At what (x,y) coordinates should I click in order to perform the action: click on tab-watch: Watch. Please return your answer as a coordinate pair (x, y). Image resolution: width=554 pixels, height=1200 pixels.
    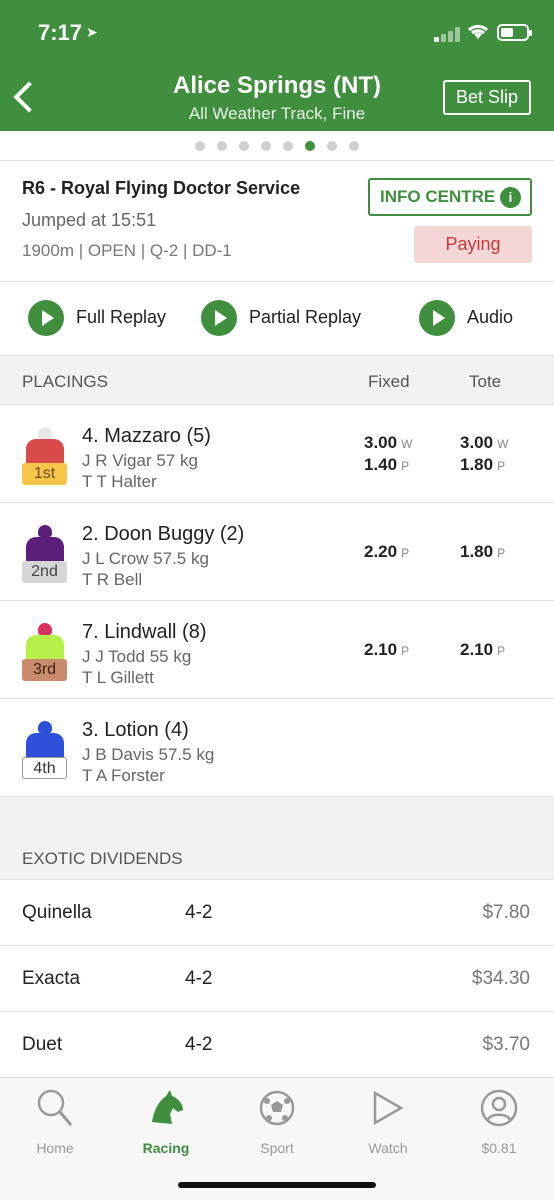
    Looking at the image, I should click on (388, 1126).